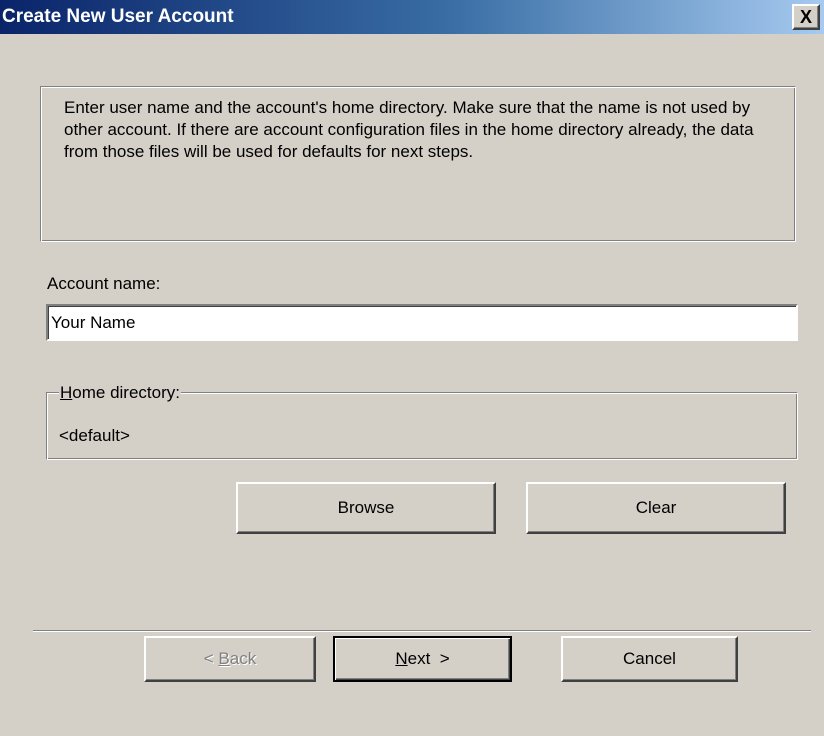 Image resolution: width=824 pixels, height=736 pixels. I want to click on window-title: Create New User Account, so click(118, 16).